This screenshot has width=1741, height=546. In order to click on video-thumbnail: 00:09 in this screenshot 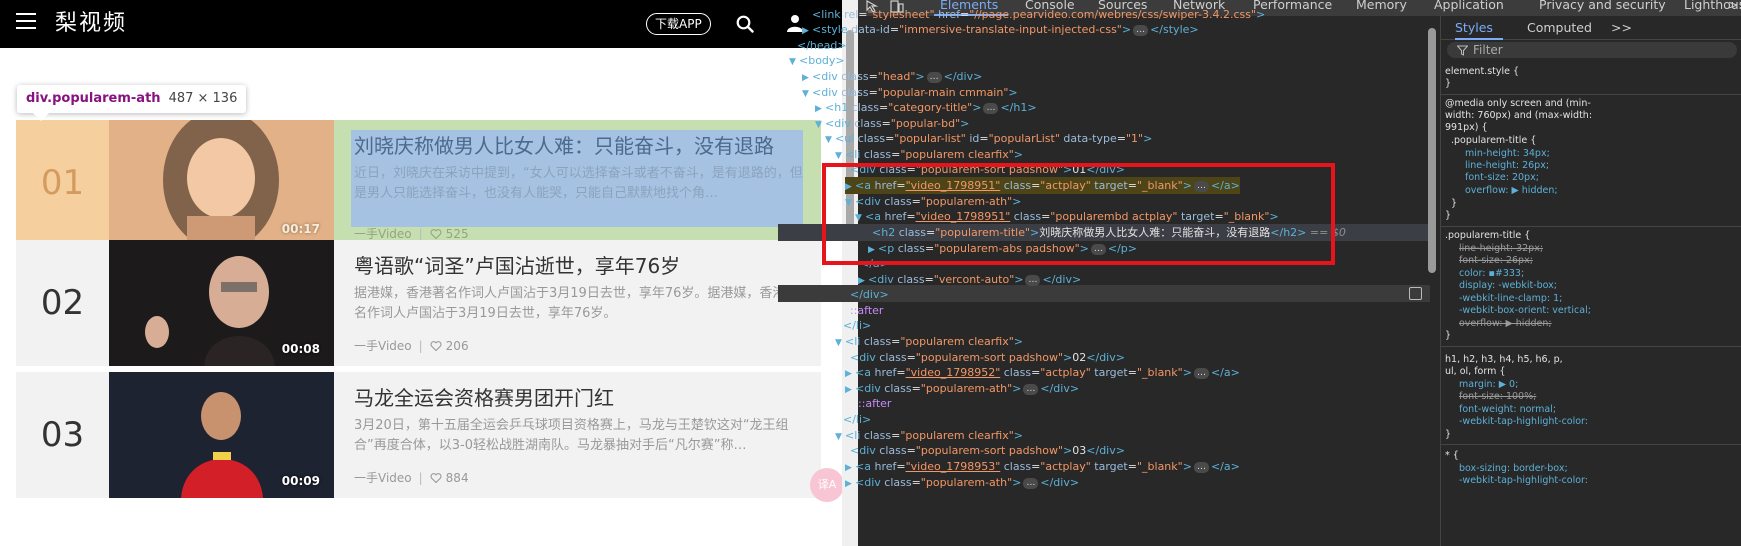, I will do `click(221, 435)`.